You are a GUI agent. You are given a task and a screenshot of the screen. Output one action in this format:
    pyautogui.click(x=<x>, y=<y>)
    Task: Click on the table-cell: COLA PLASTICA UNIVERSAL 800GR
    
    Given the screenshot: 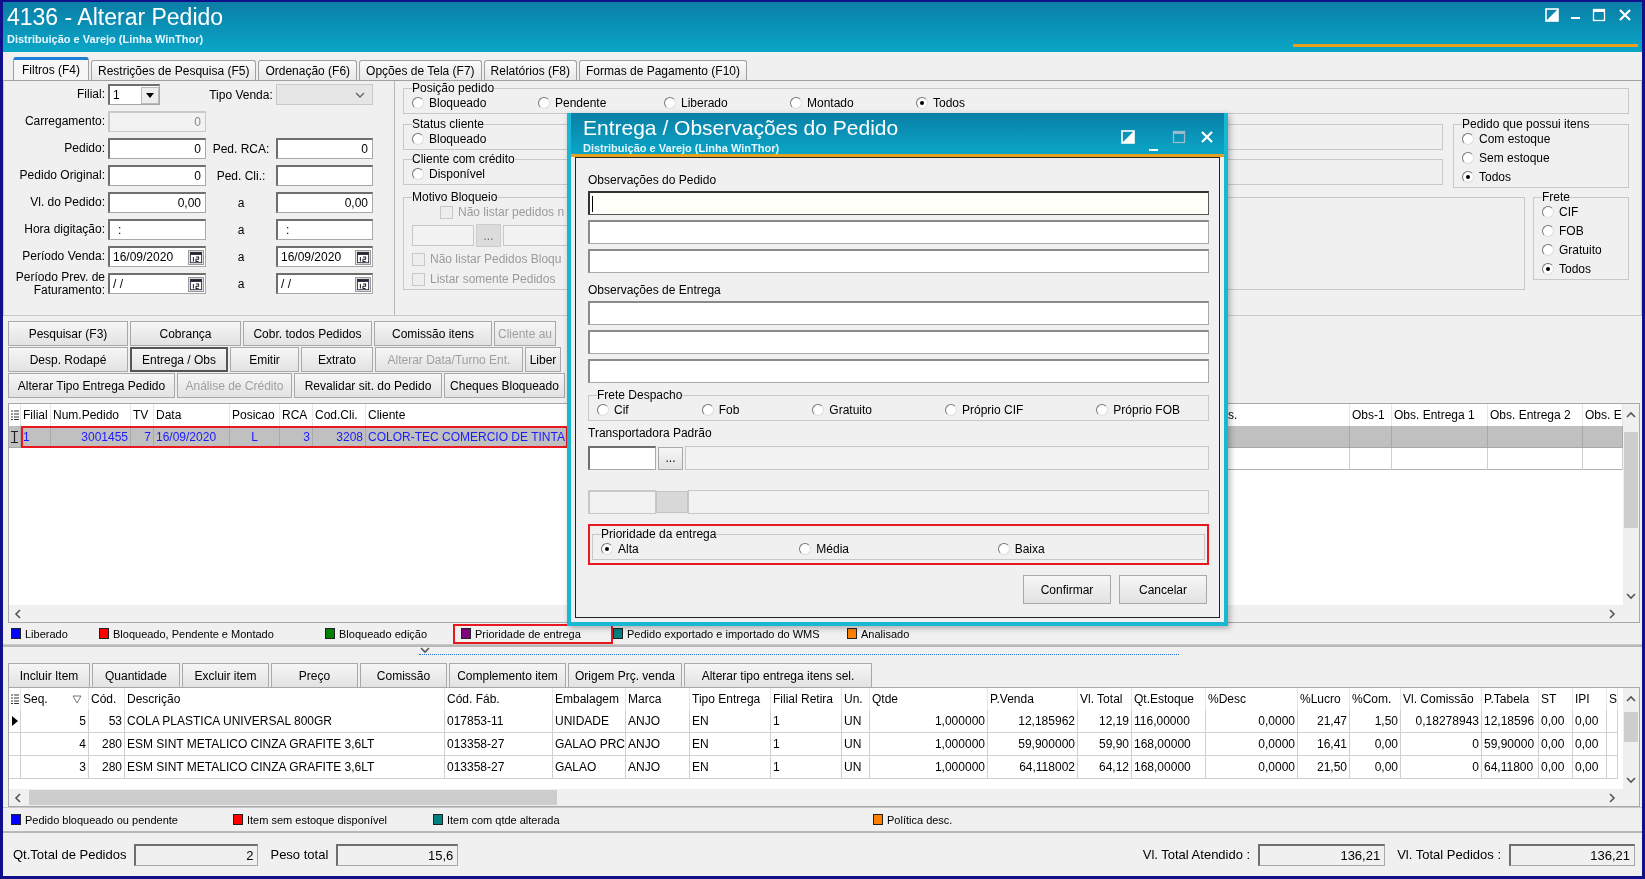 What is the action you would take?
    pyautogui.click(x=285, y=721)
    